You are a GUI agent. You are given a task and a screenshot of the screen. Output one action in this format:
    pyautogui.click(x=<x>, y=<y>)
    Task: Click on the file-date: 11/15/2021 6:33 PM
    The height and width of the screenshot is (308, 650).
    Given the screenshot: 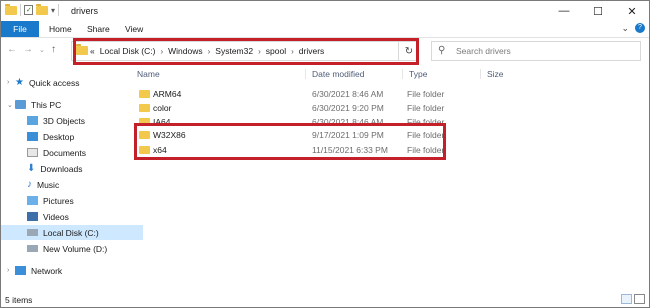 What is the action you would take?
    pyautogui.click(x=350, y=150)
    